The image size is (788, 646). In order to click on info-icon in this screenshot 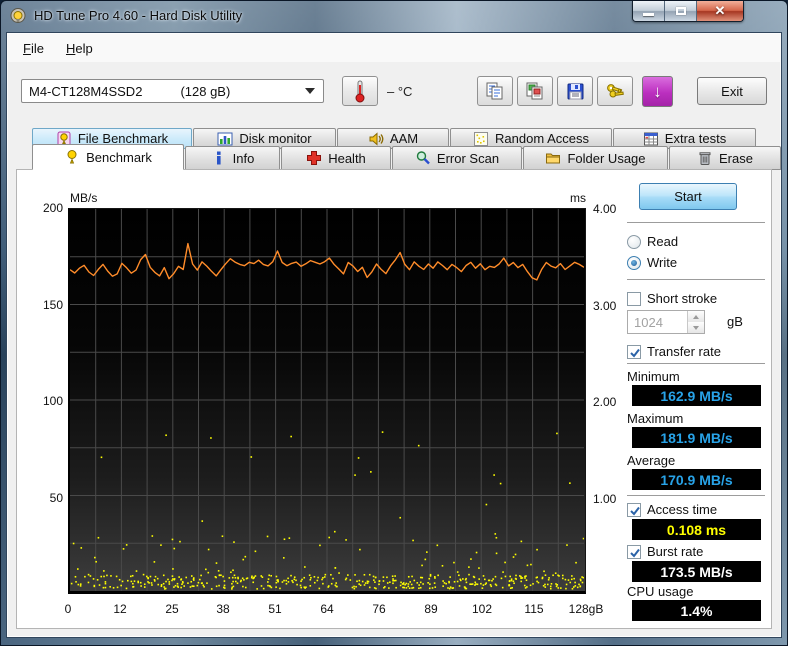, I will do `click(218, 158)`.